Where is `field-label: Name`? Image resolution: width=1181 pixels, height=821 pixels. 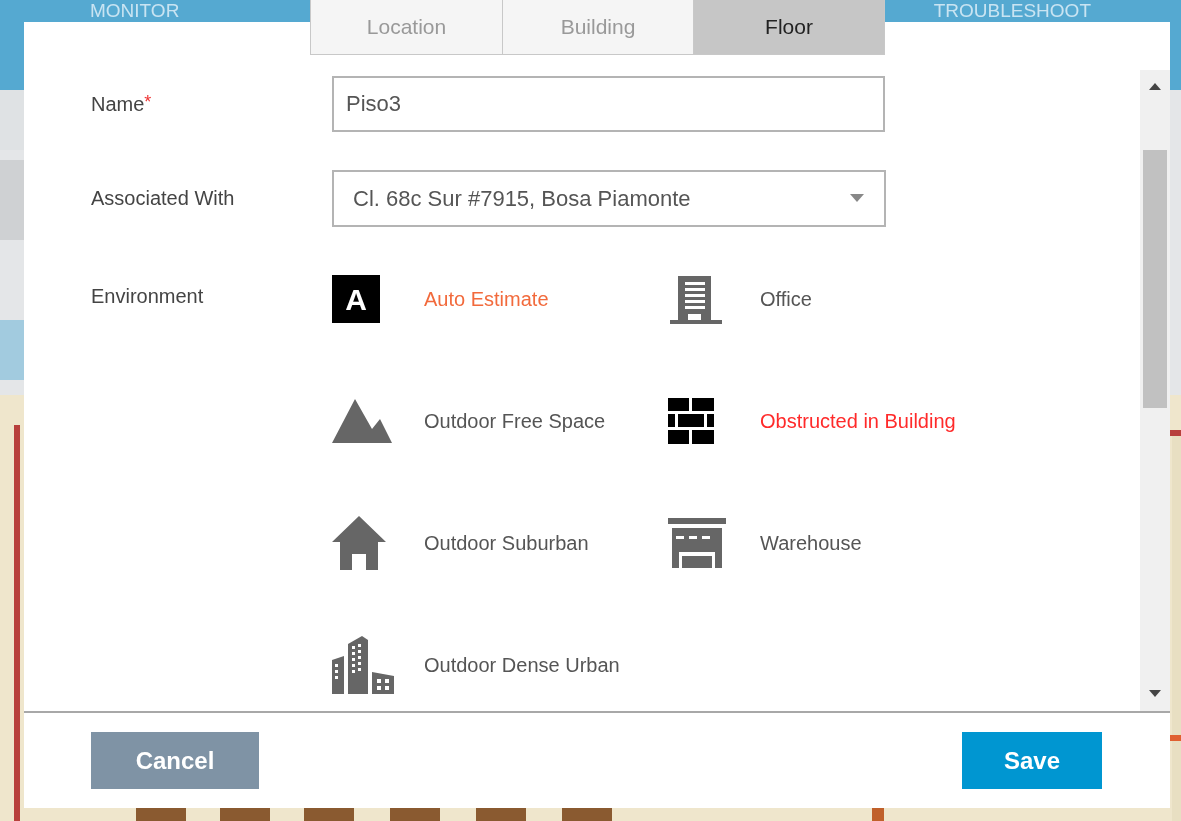 field-label: Name is located at coordinates (118, 104).